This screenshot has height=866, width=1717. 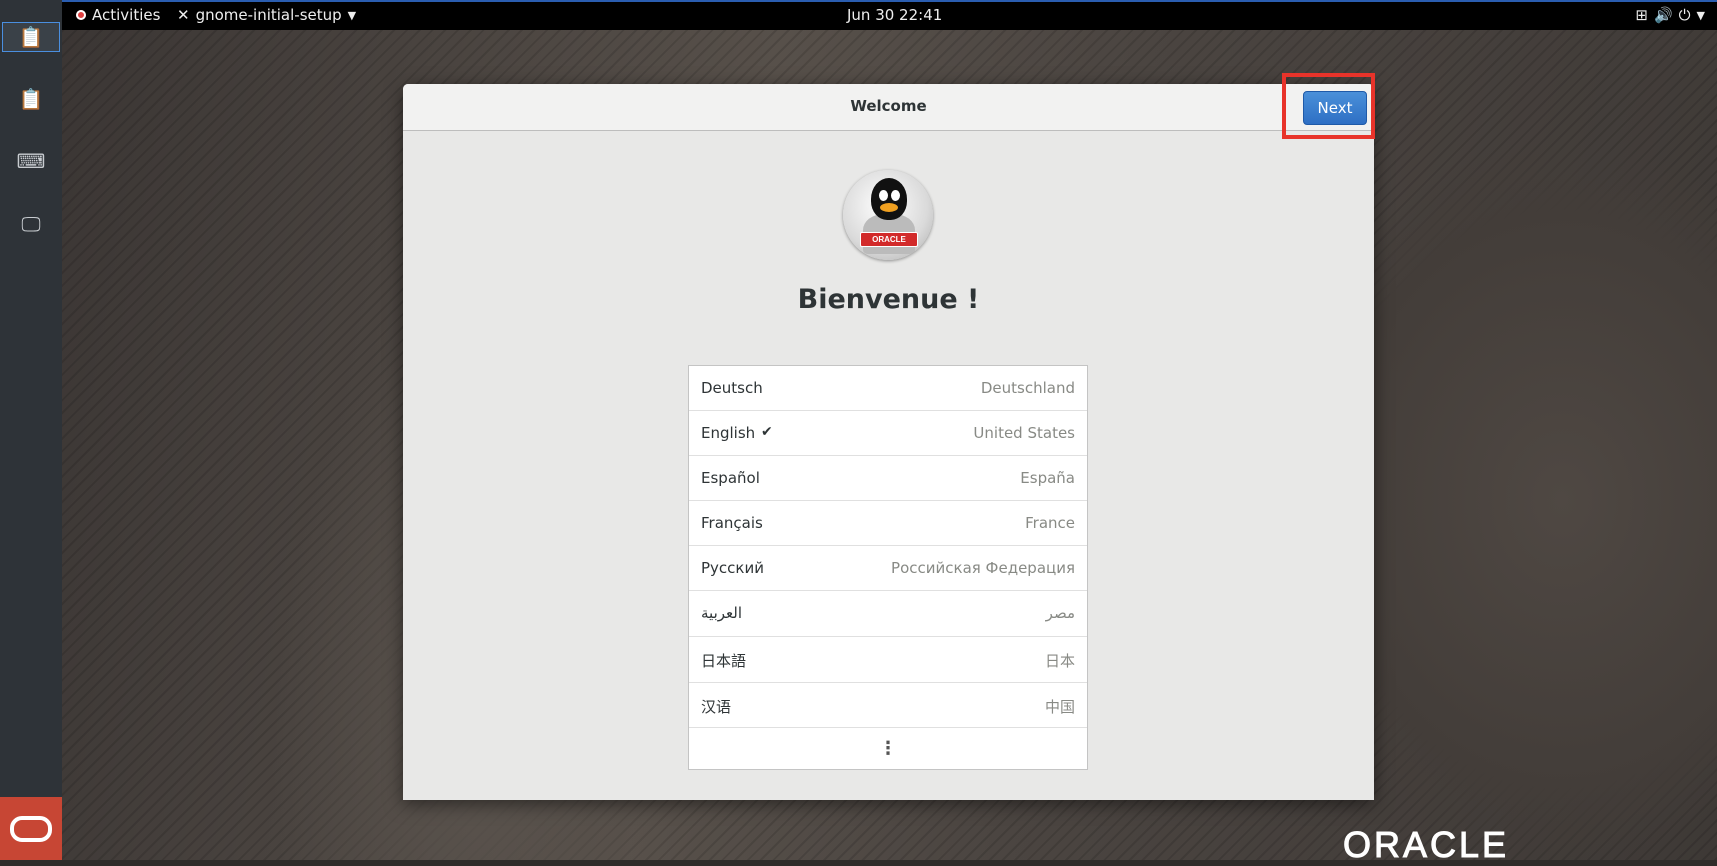 What do you see at coordinates (81, 15) in the screenshot?
I see `activities-icon` at bounding box center [81, 15].